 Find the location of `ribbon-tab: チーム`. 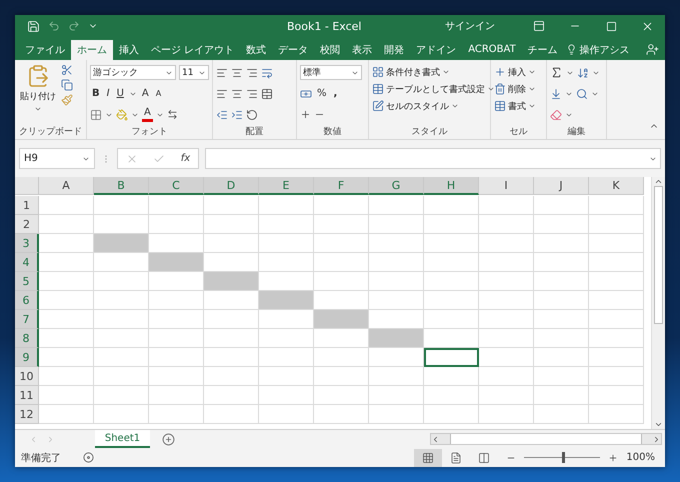

ribbon-tab: チーム is located at coordinates (543, 50).